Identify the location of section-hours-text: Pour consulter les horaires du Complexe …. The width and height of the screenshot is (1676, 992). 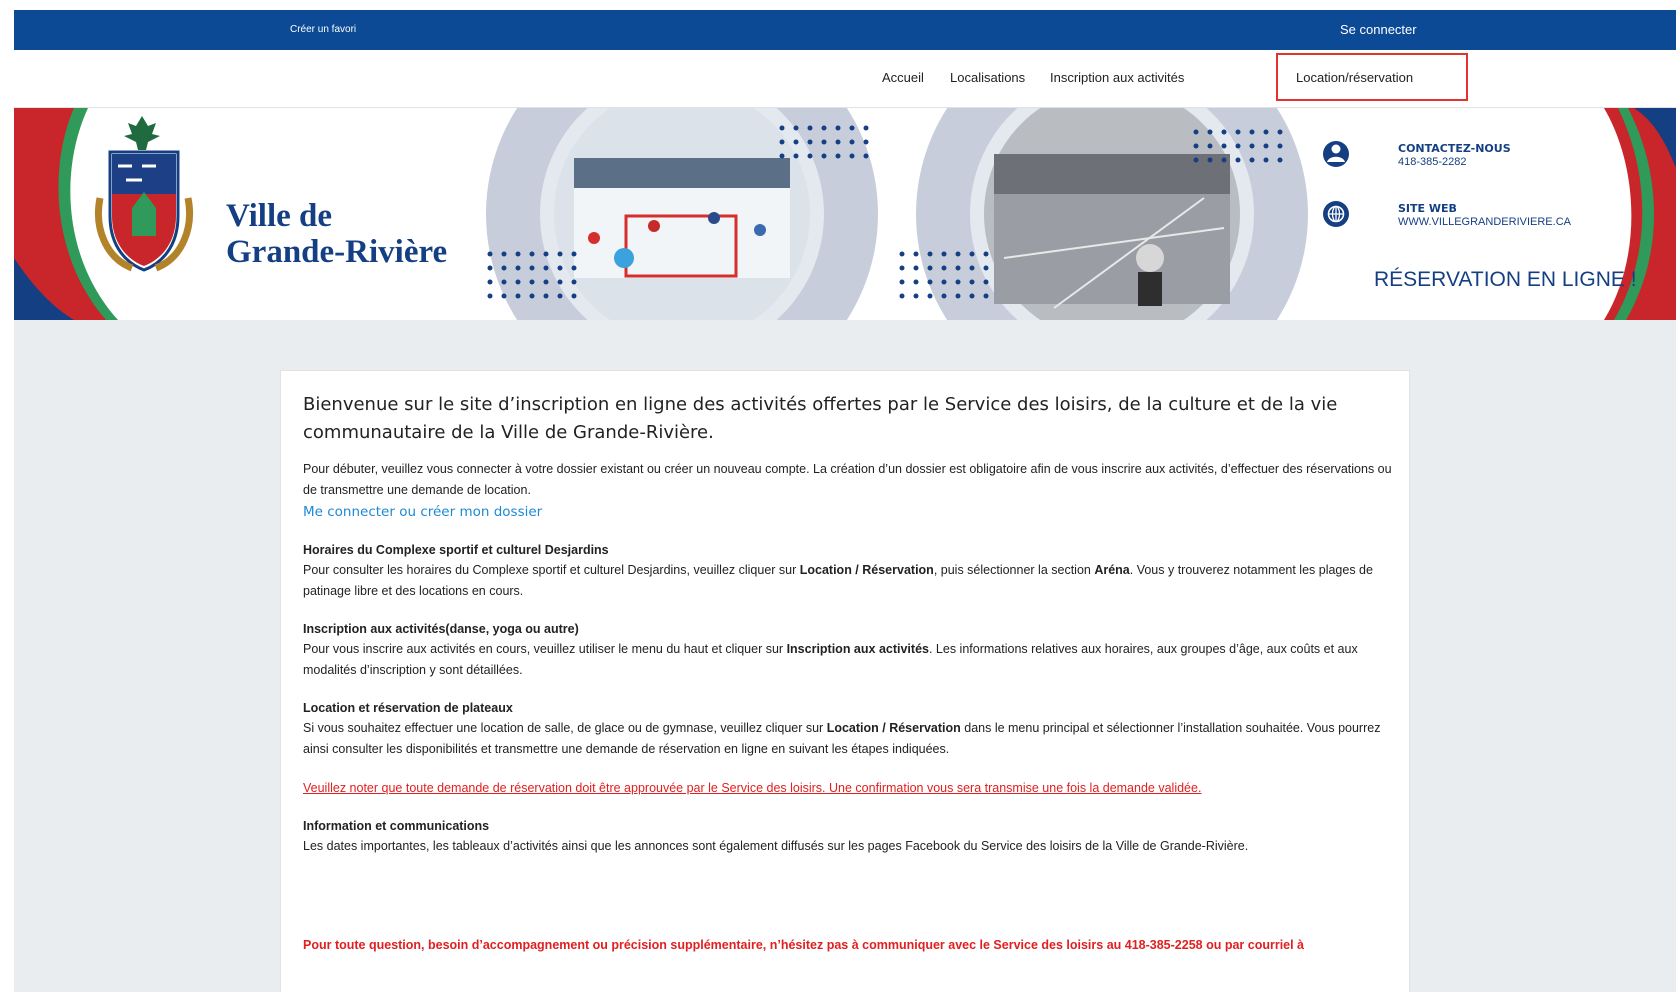
(838, 580).